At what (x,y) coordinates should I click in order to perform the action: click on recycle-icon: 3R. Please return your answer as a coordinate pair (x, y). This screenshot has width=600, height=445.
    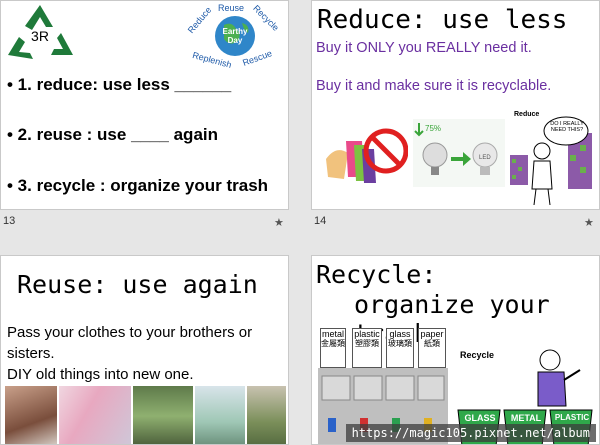
    Looking at the image, I should click on (40, 32).